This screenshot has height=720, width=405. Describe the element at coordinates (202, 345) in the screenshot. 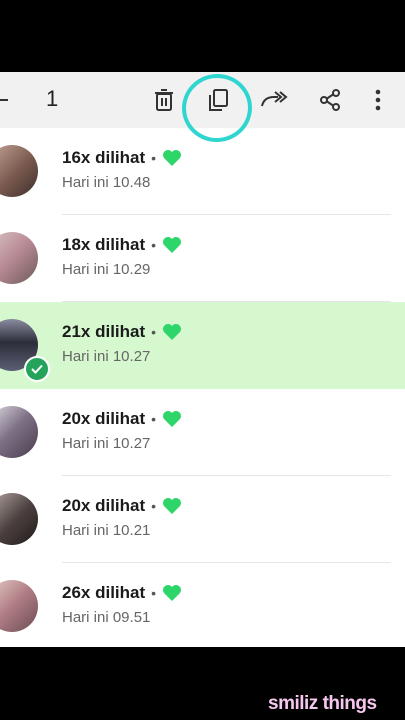

I see `viewer-row-selected: 21x dilihat • Hari ini 10.27` at that location.